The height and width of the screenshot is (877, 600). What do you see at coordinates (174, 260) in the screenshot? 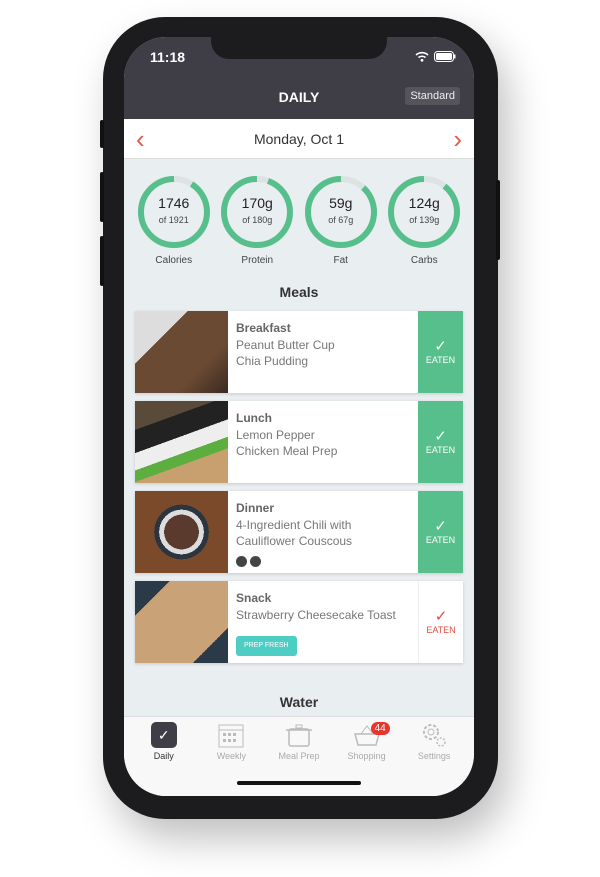
I see `macro-label: Calories` at bounding box center [174, 260].